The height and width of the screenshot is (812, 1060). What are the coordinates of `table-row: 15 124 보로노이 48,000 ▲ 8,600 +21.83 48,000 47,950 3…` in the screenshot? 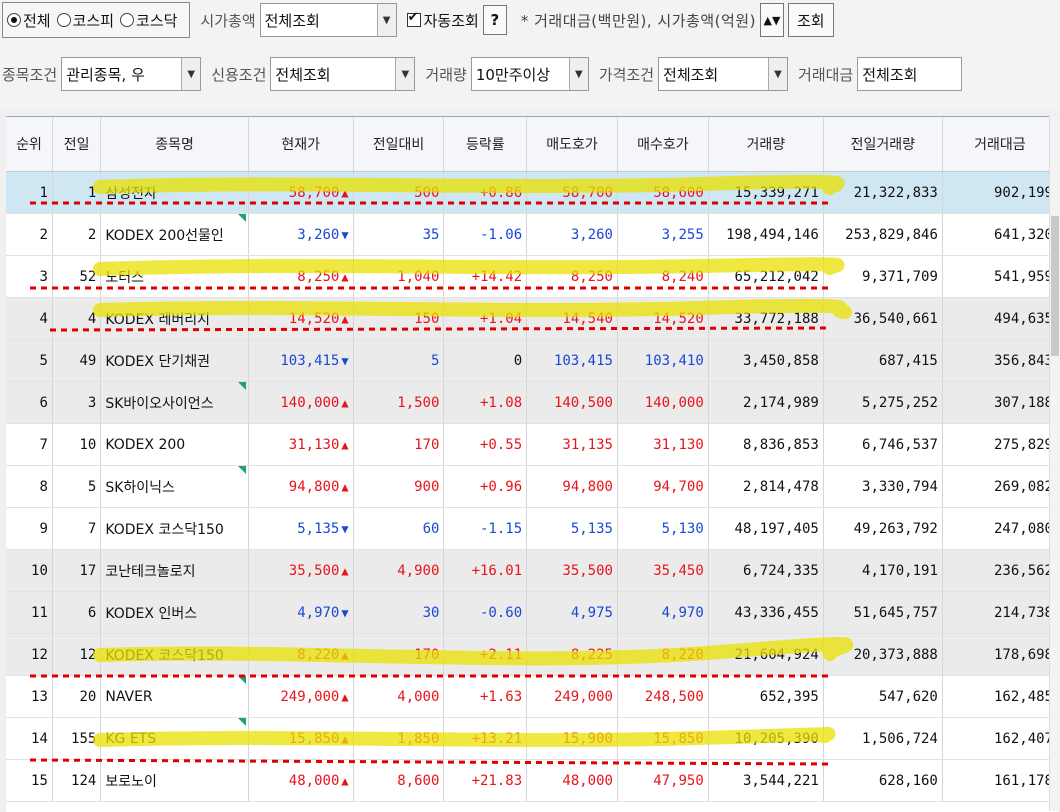 It's located at (532, 780).